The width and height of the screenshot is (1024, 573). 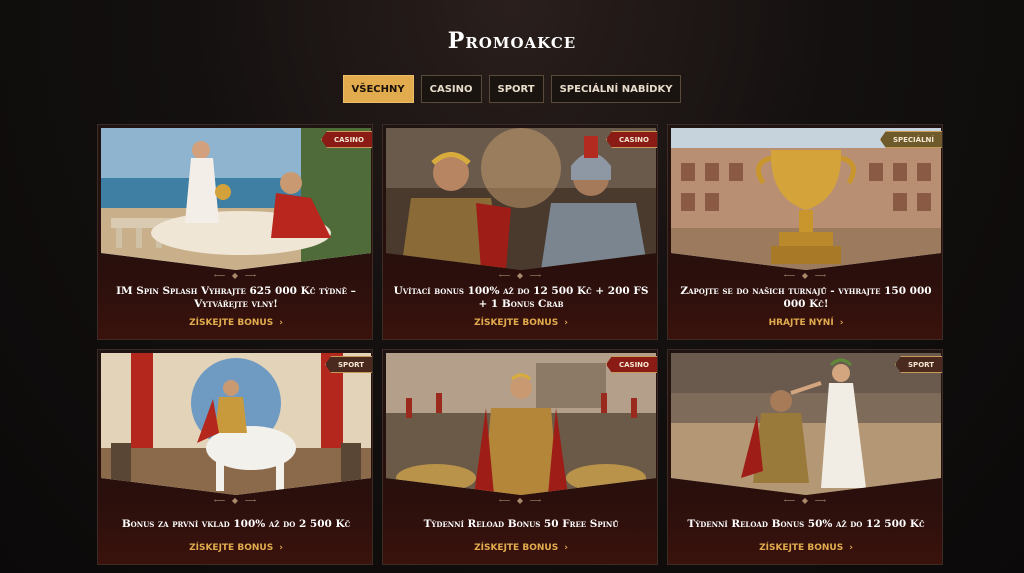 I want to click on beach-roman-scene-image, so click(x=236, y=199).